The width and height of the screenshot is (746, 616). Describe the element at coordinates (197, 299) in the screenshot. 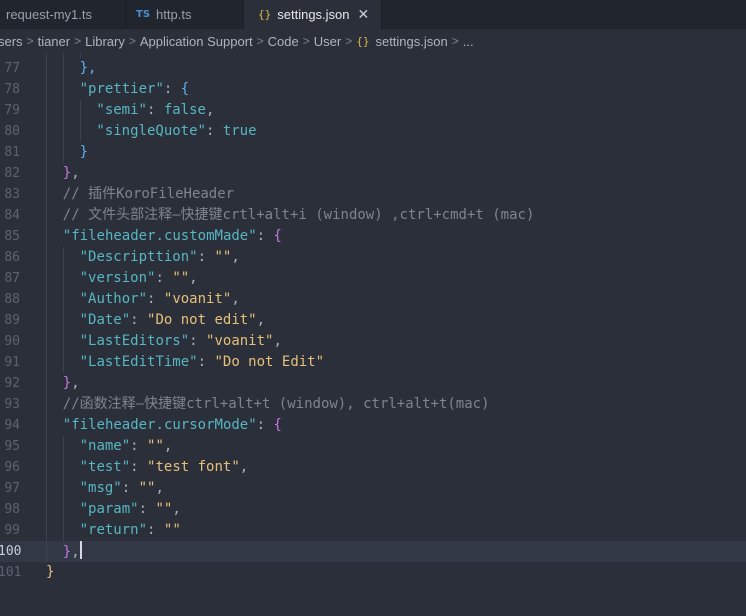

I see `code-token: "voanit"` at that location.